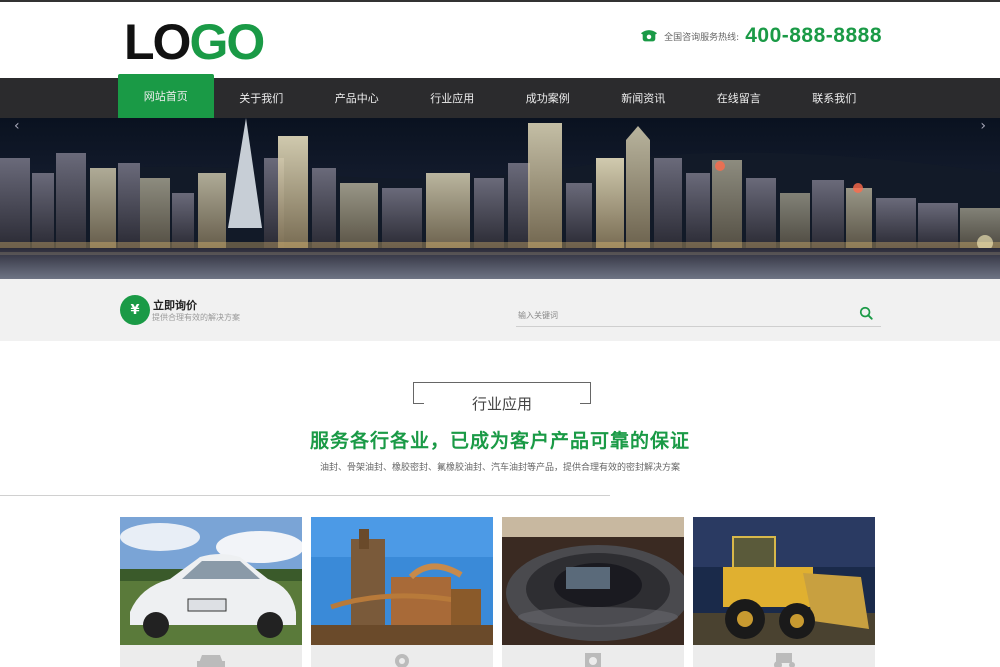  Describe the element at coordinates (262, 98) in the screenshot. I see `nav-item-about: 关于我们` at that location.